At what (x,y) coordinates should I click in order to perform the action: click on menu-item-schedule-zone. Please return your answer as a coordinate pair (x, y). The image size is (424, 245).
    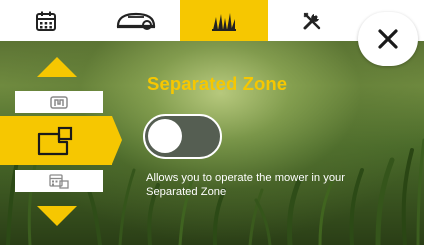
    Looking at the image, I should click on (59, 181).